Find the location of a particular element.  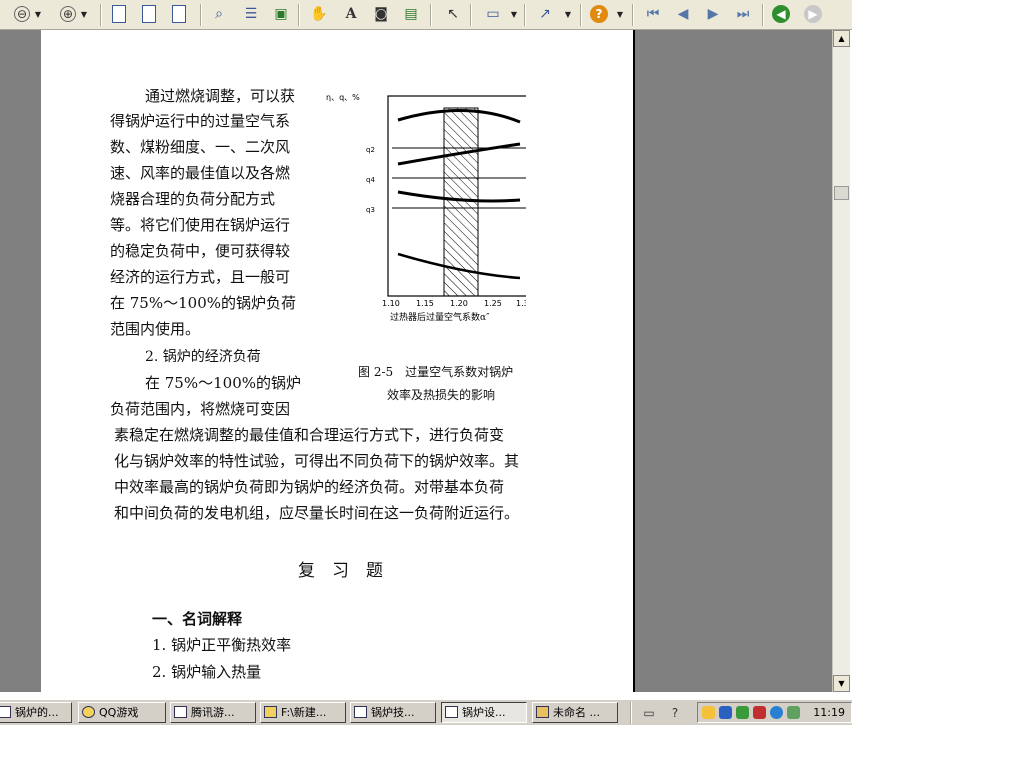

link-dropdown-icon: ▼ is located at coordinates (568, 14).